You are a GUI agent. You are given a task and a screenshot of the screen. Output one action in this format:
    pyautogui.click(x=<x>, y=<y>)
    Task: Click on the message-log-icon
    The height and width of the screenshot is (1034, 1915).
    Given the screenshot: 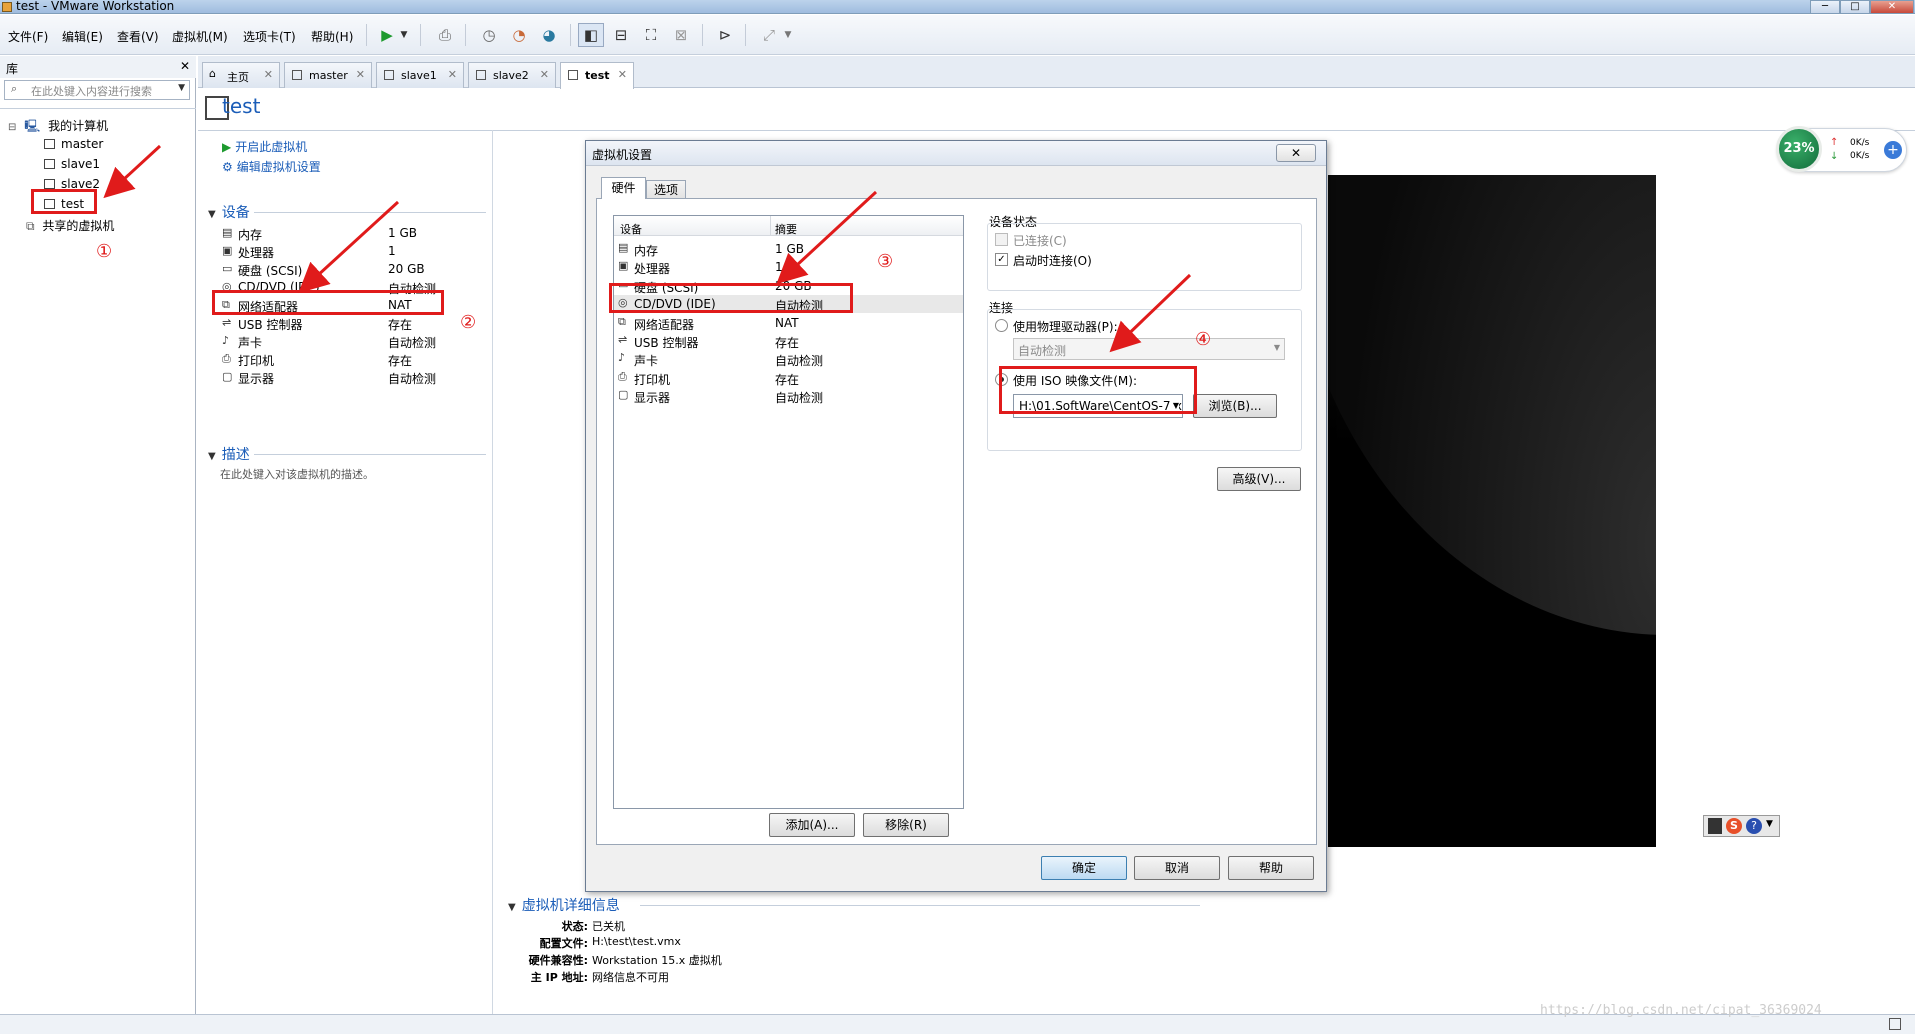 What is the action you would take?
    pyautogui.click(x=1895, y=1024)
    